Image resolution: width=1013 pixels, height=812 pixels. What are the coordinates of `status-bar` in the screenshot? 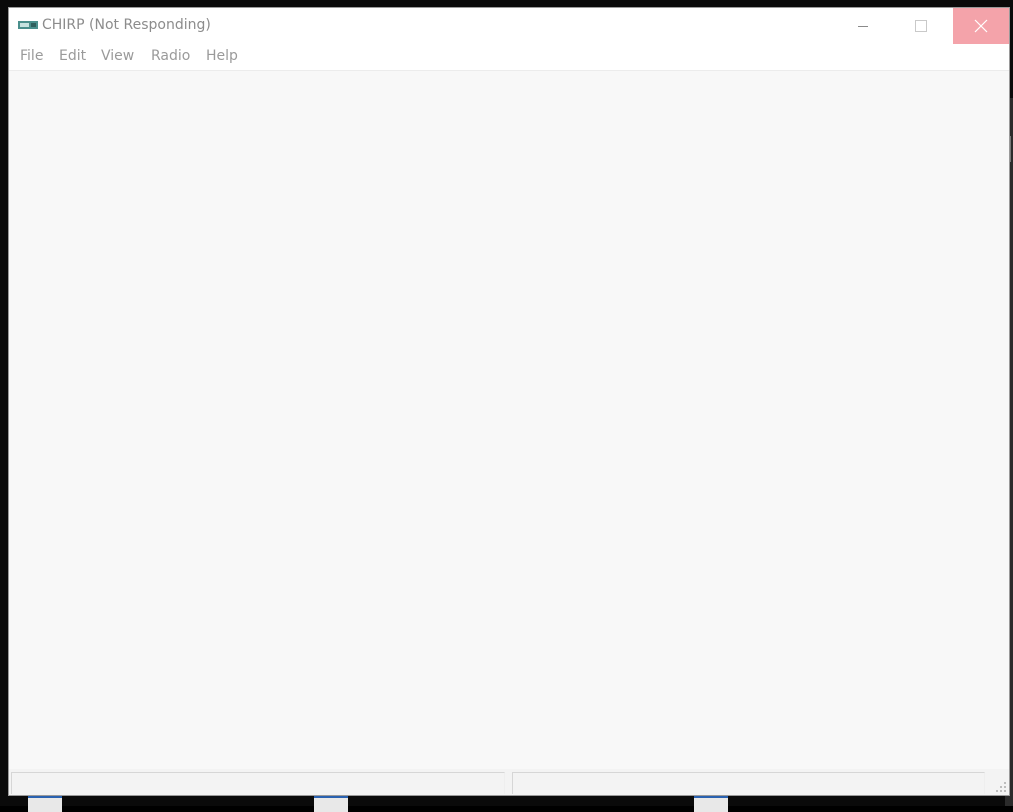 It's located at (509, 782).